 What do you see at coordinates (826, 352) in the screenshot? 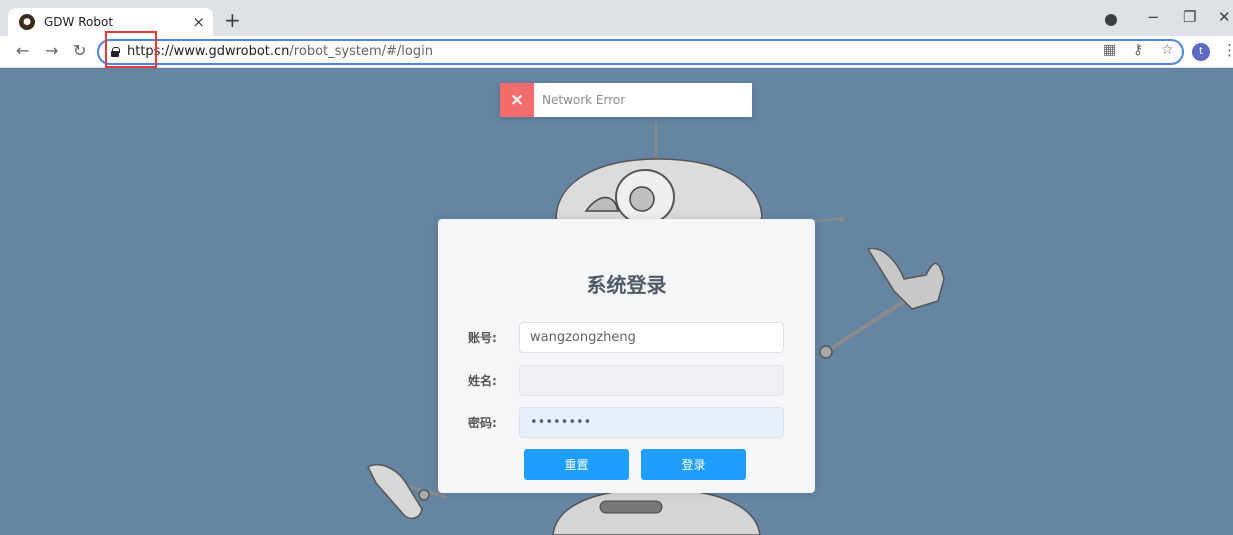
I see `robot-elbow-joint` at bounding box center [826, 352].